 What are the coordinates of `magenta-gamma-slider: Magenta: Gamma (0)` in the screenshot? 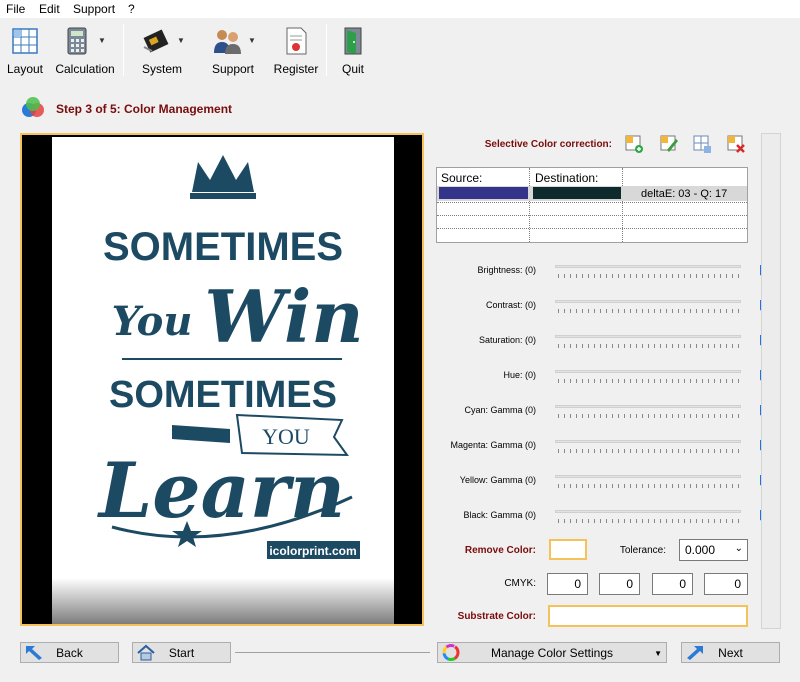 It's located at (605, 448).